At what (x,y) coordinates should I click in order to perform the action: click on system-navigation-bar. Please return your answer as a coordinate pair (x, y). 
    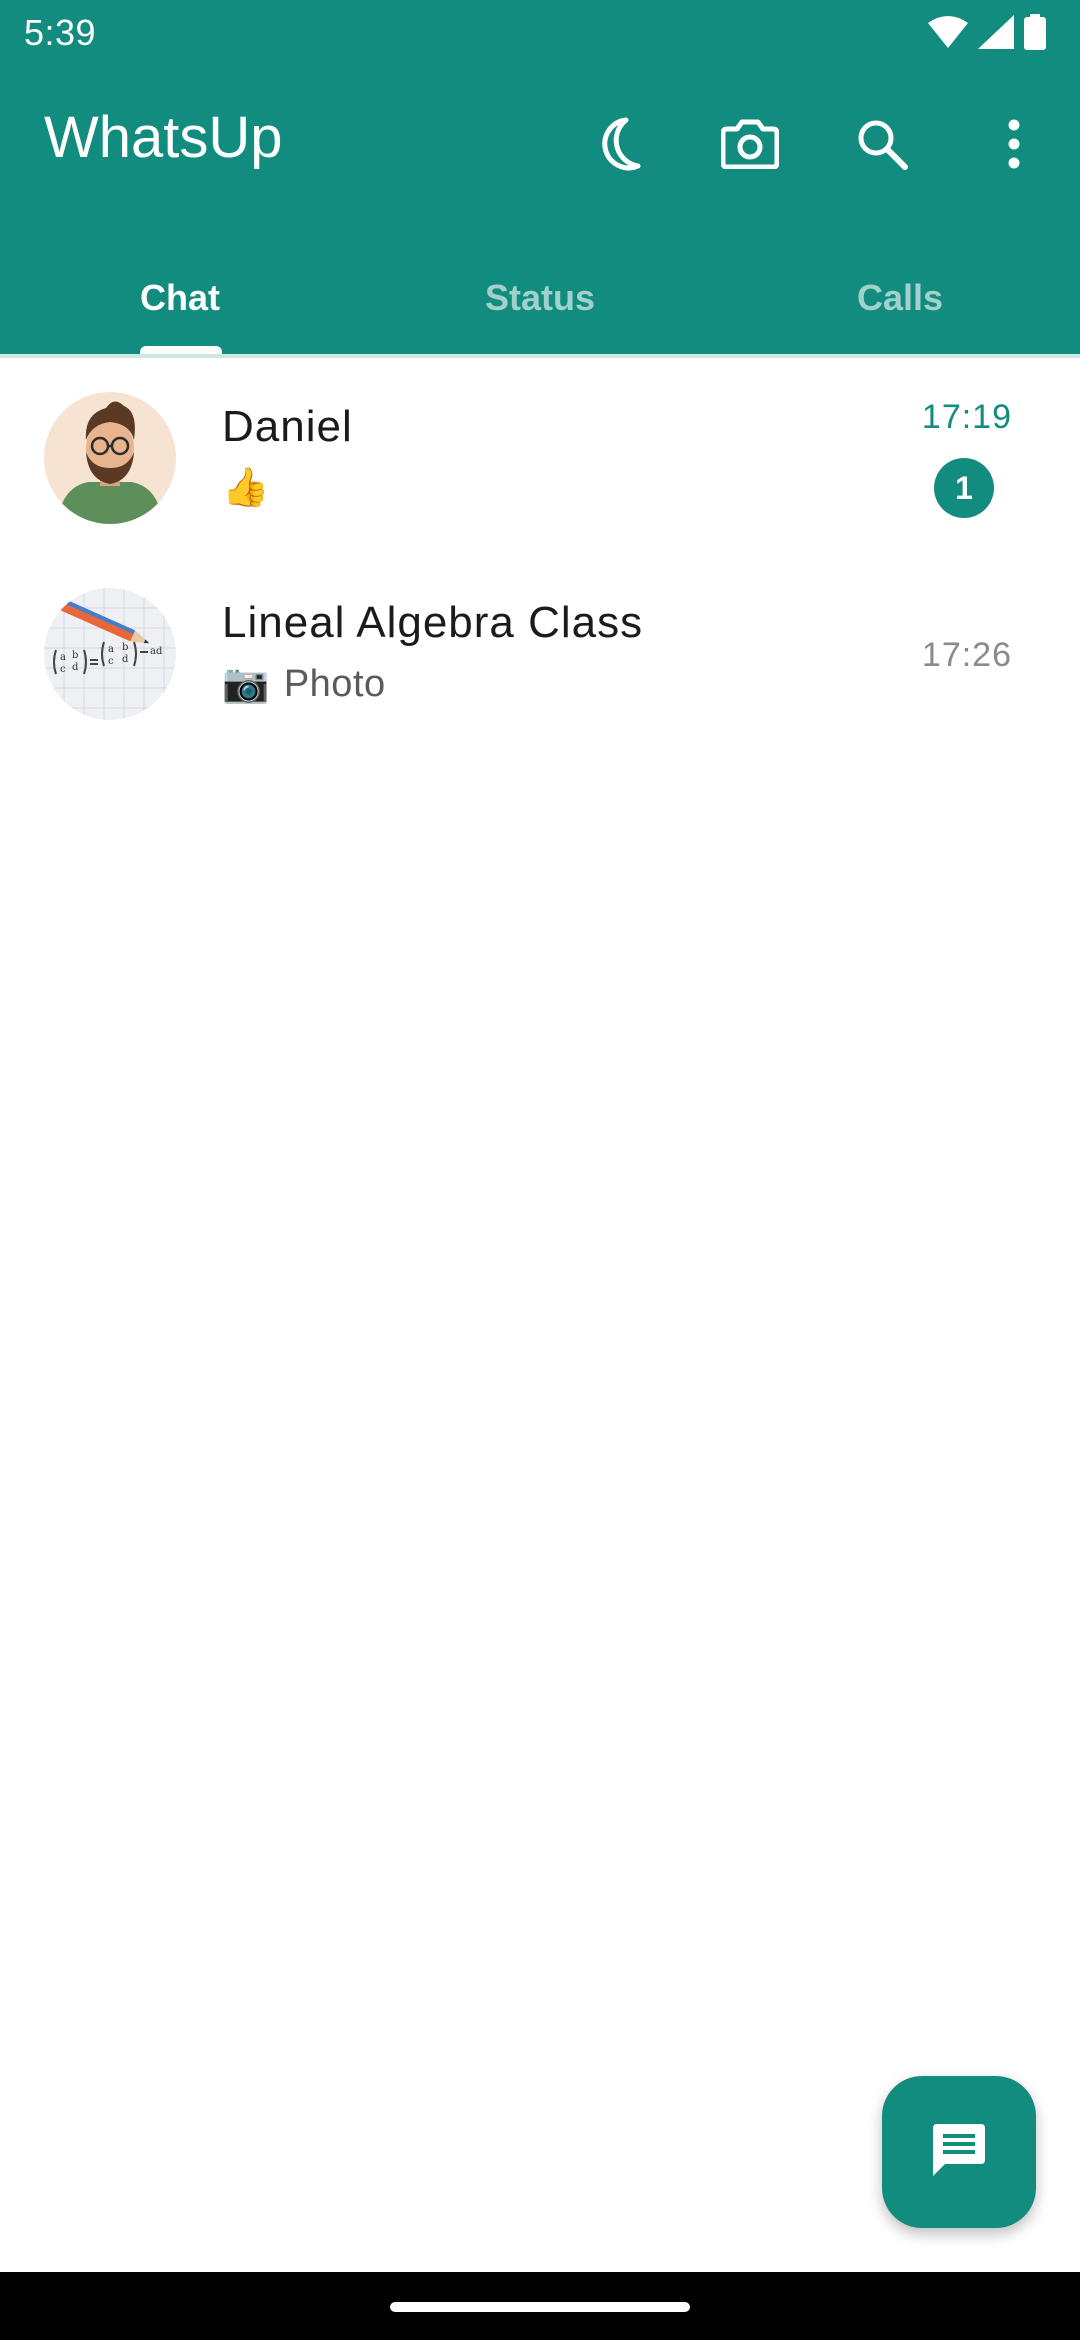
    Looking at the image, I should click on (540, 2306).